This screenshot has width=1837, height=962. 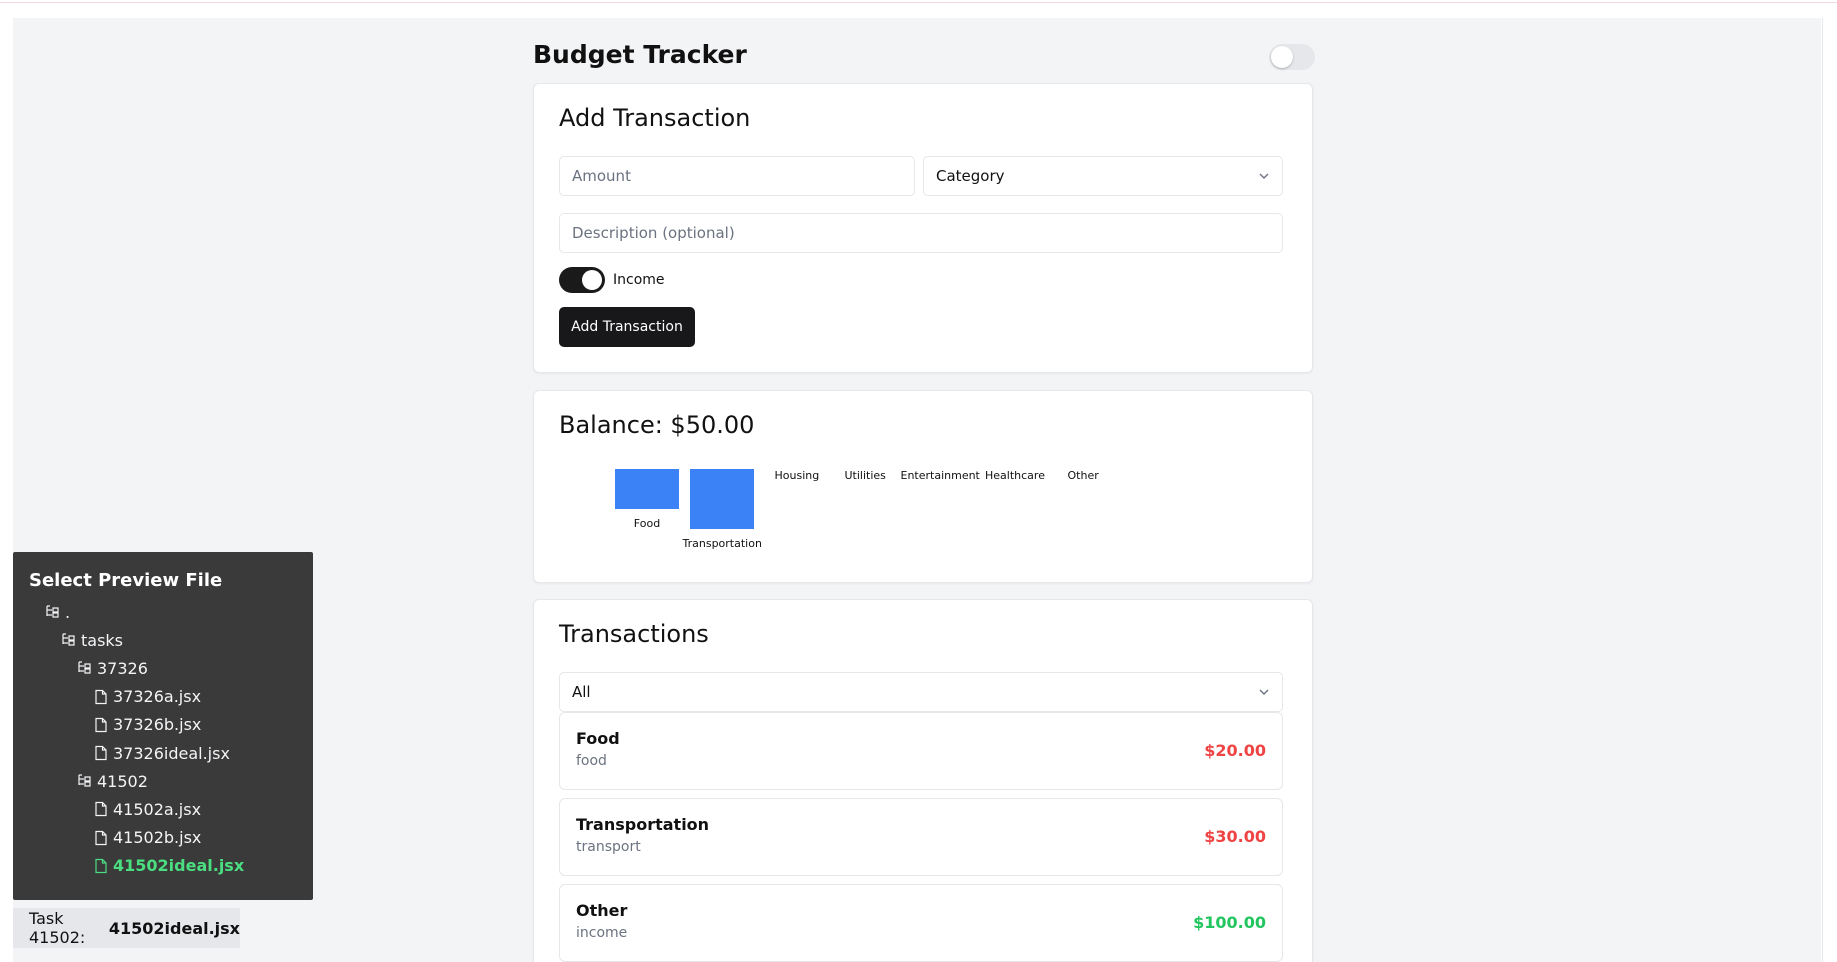 What do you see at coordinates (179, 866) in the screenshot?
I see `tree-item-label: 41502ideal.jsx` at bounding box center [179, 866].